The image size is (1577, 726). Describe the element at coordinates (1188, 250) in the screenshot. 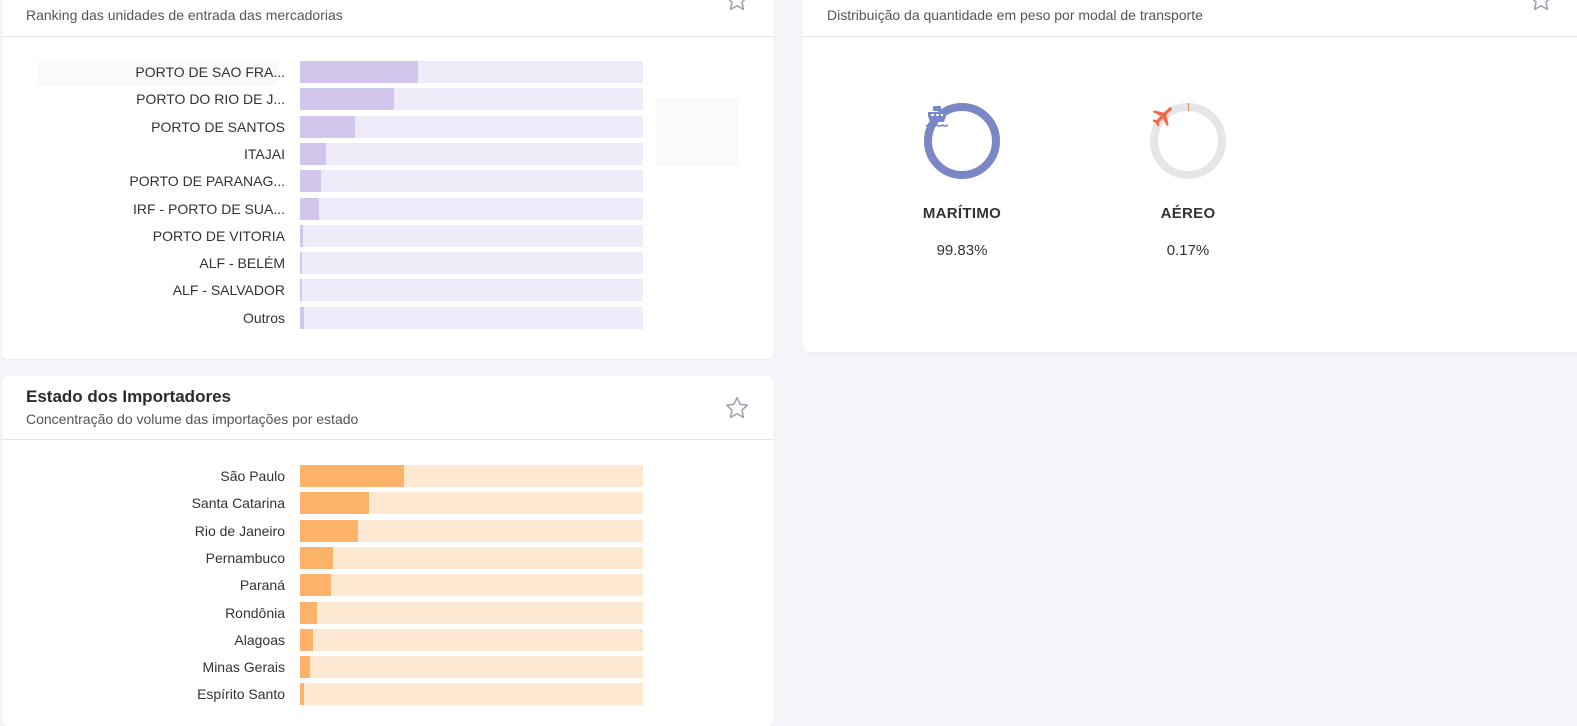

I see `aereo-percent: 0.17%` at that location.